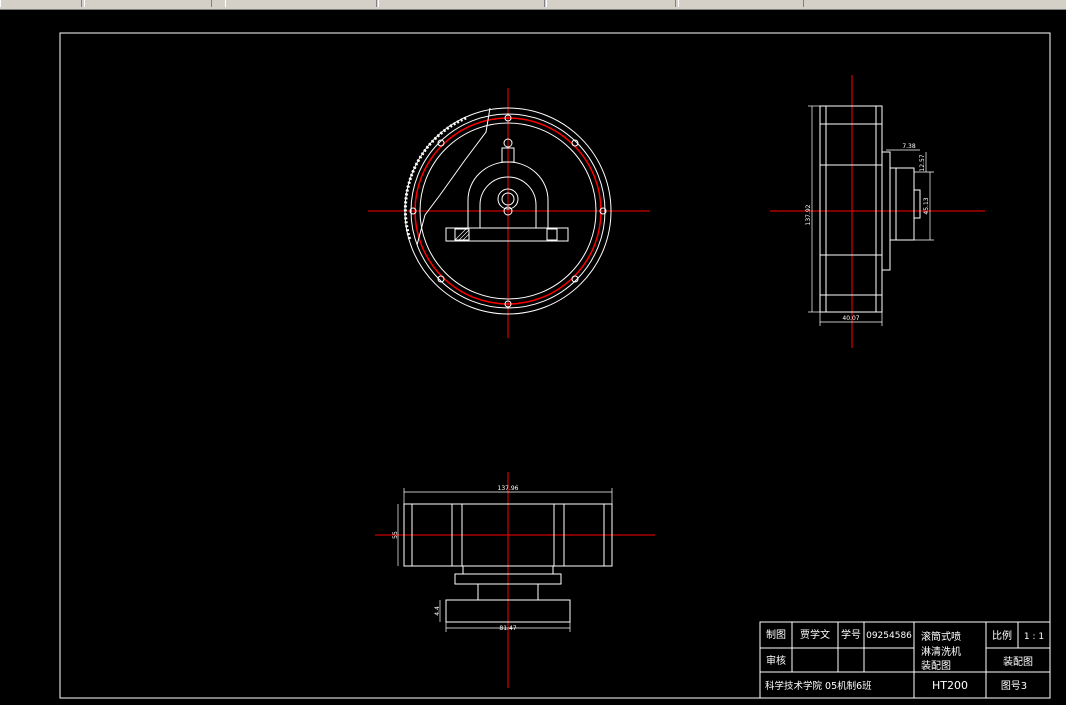 The width and height of the screenshot is (1066, 705). What do you see at coordinates (936, 665) in the screenshot?
I see `drawing-title-line3: 装配图` at bounding box center [936, 665].